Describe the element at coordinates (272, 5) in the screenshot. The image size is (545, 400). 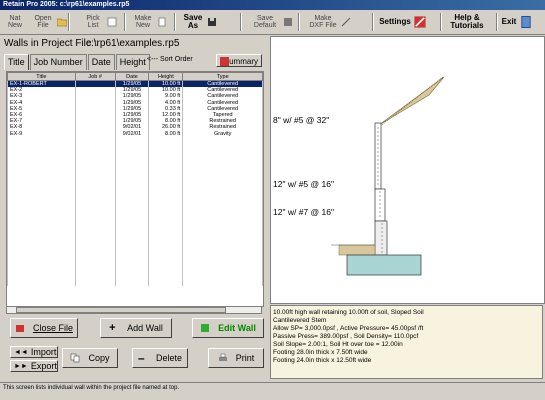
I see `window-title-bar: Retain Pro 2005: c:\rp61\examples.rp5` at that location.